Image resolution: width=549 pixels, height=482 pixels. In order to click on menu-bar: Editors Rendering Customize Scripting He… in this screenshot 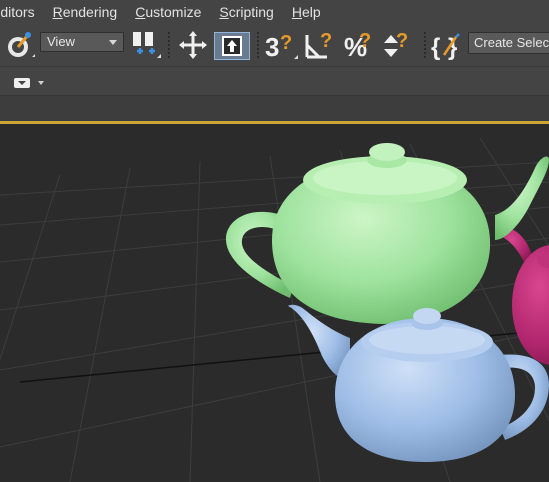, I will do `click(274, 12)`.